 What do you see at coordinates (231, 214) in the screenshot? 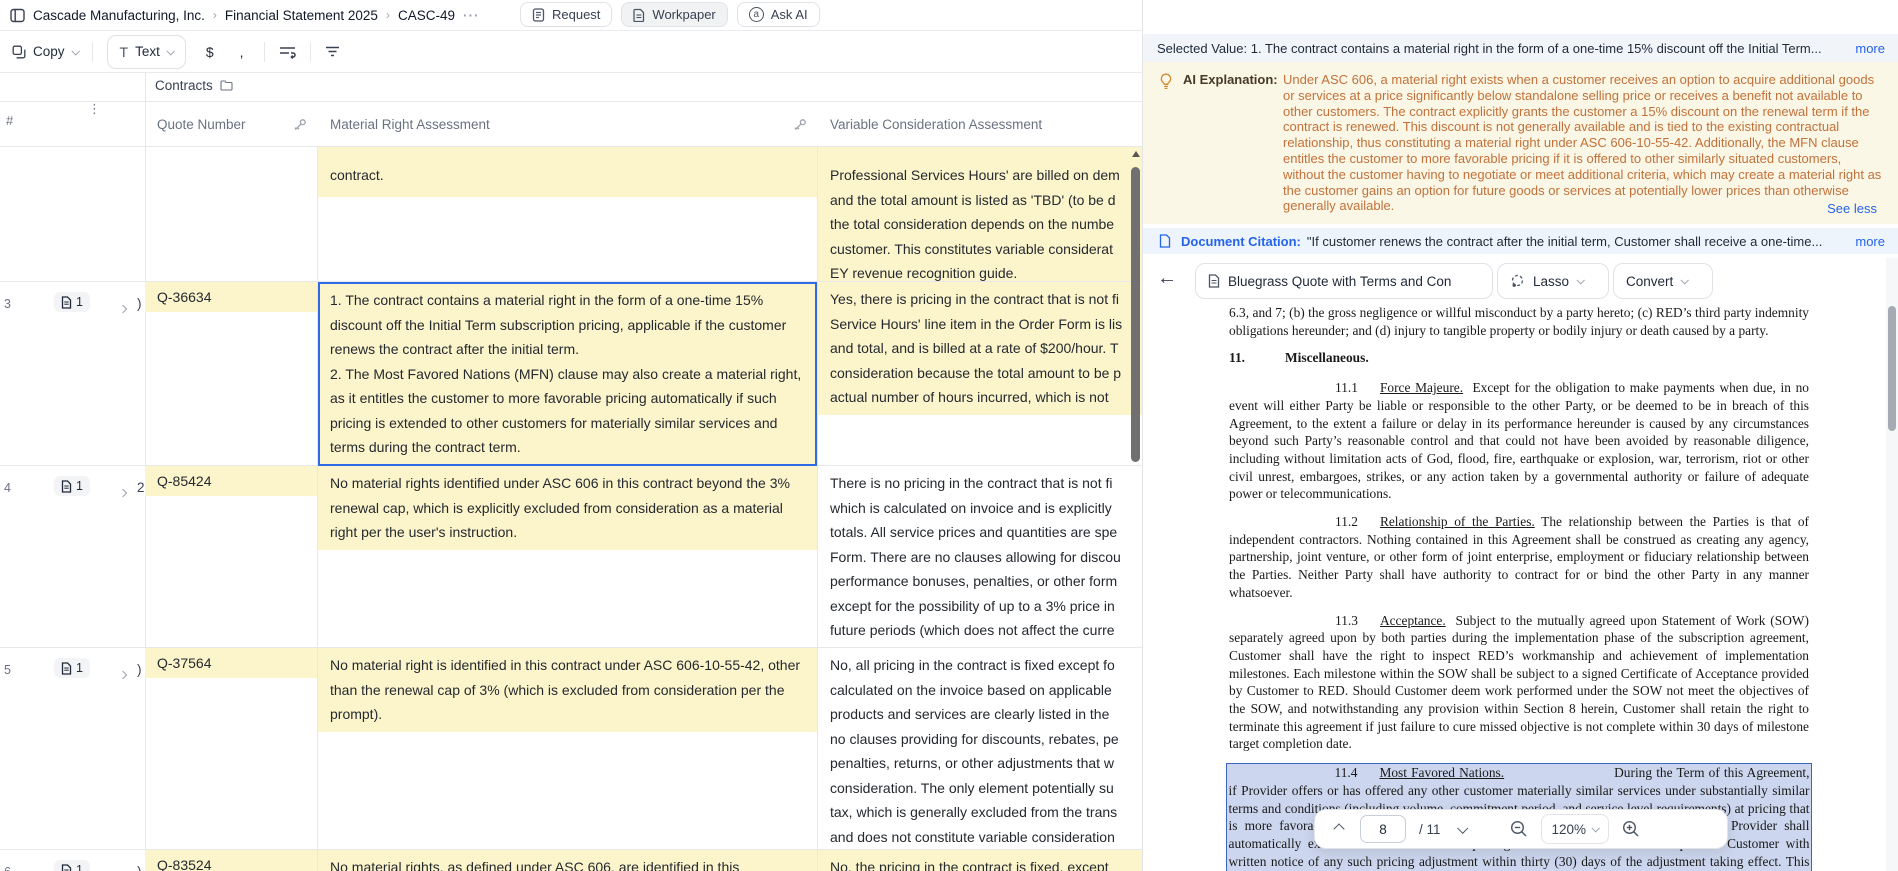
I see `quote-cell` at bounding box center [231, 214].